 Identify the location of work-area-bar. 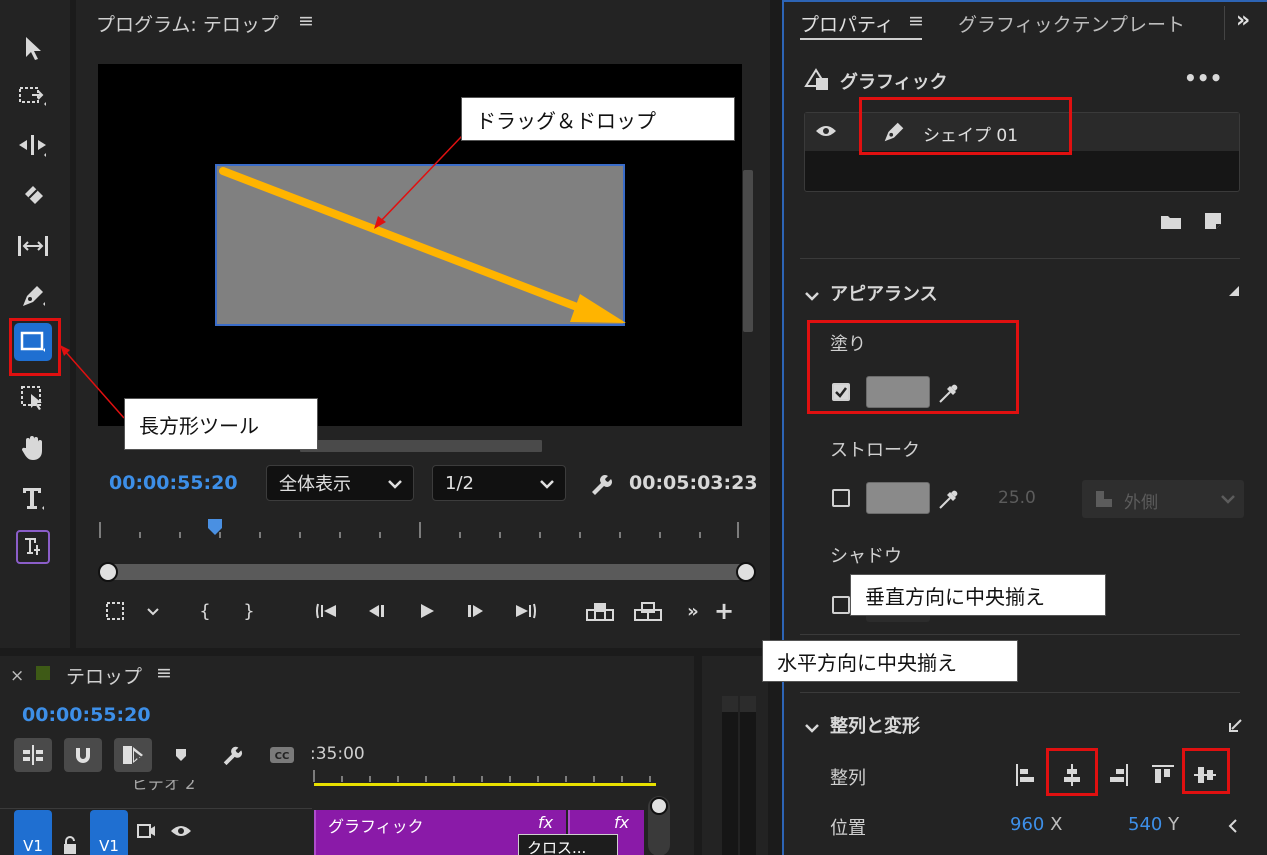
(485, 784).